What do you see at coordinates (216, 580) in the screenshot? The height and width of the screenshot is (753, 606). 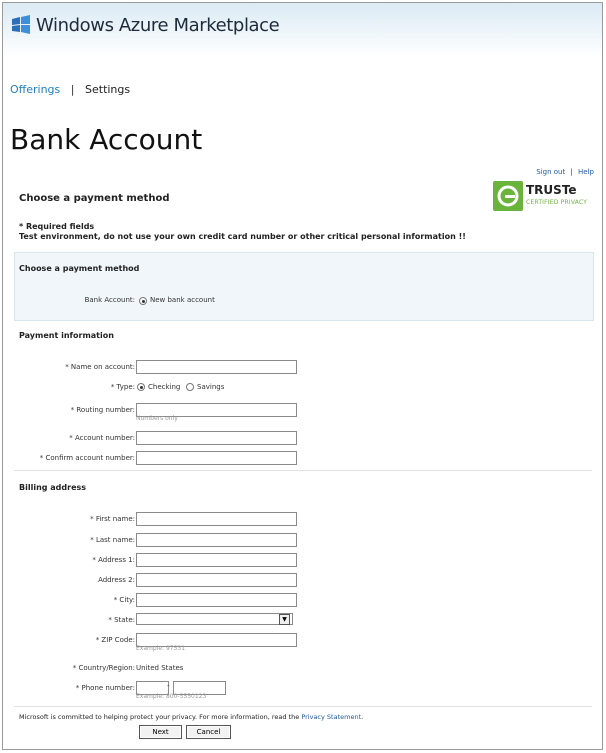 I see `address2-input` at bounding box center [216, 580].